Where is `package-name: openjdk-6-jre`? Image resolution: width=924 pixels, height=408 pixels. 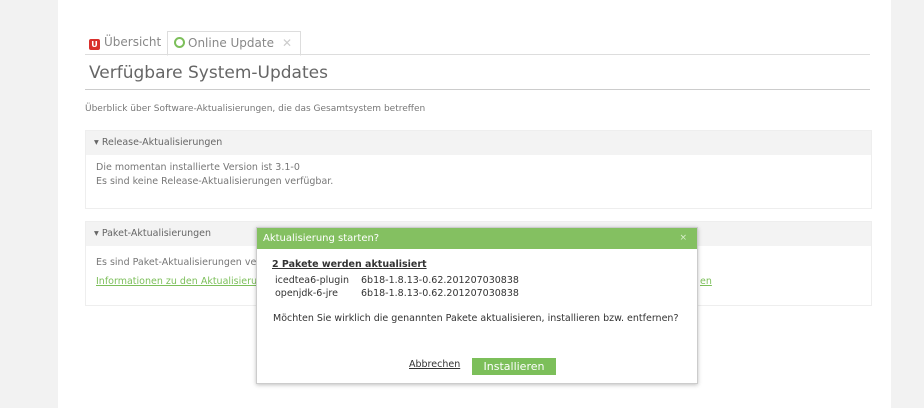
package-name: openjdk-6-jre is located at coordinates (306, 293).